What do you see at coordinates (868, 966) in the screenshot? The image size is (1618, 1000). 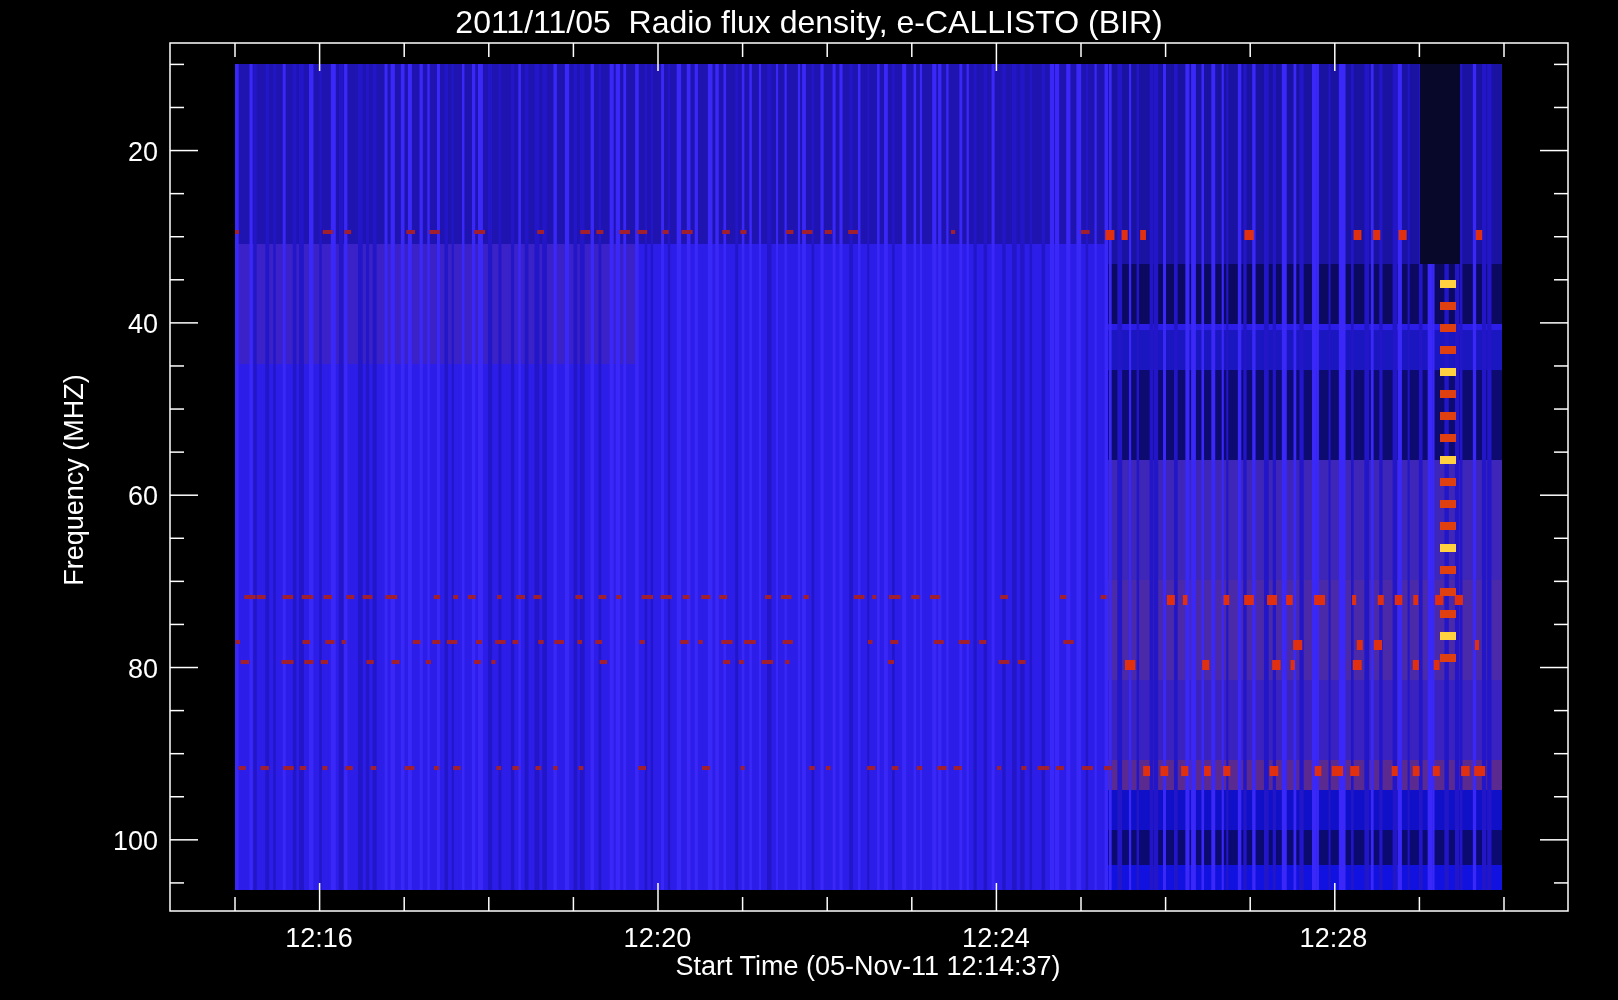 I see `x-axis-label: Start Time (05-Nov-11 12:14:37)` at bounding box center [868, 966].